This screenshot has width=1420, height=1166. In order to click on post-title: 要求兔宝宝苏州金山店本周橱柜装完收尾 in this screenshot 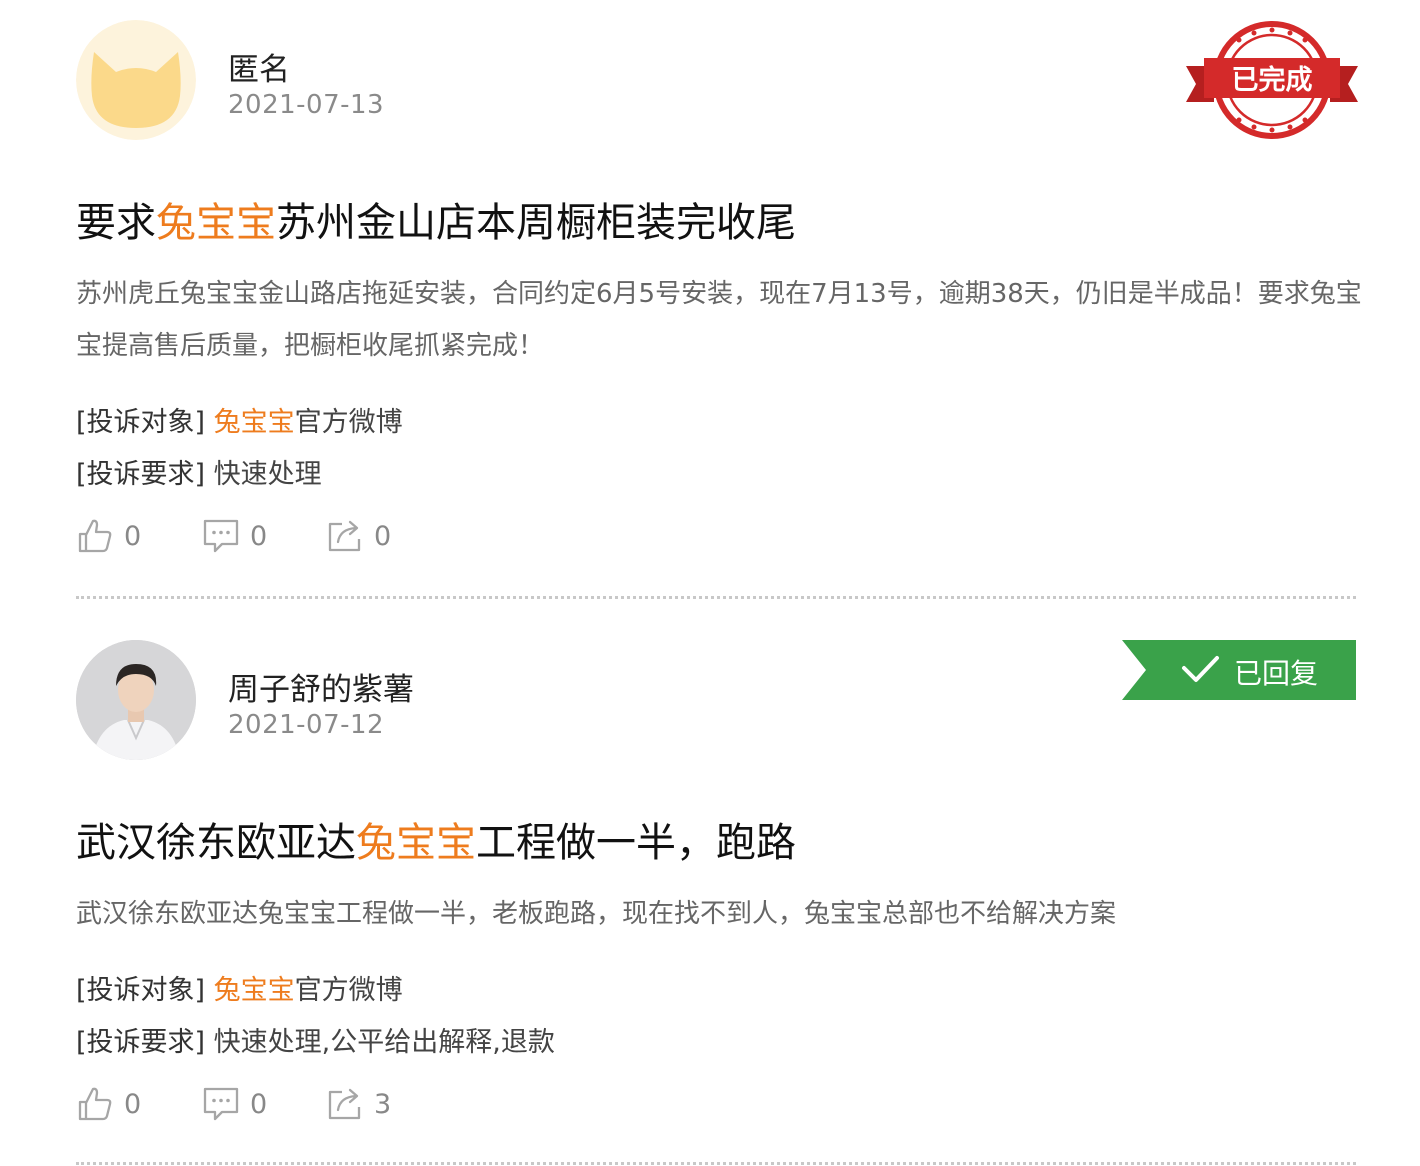, I will do `click(436, 219)`.